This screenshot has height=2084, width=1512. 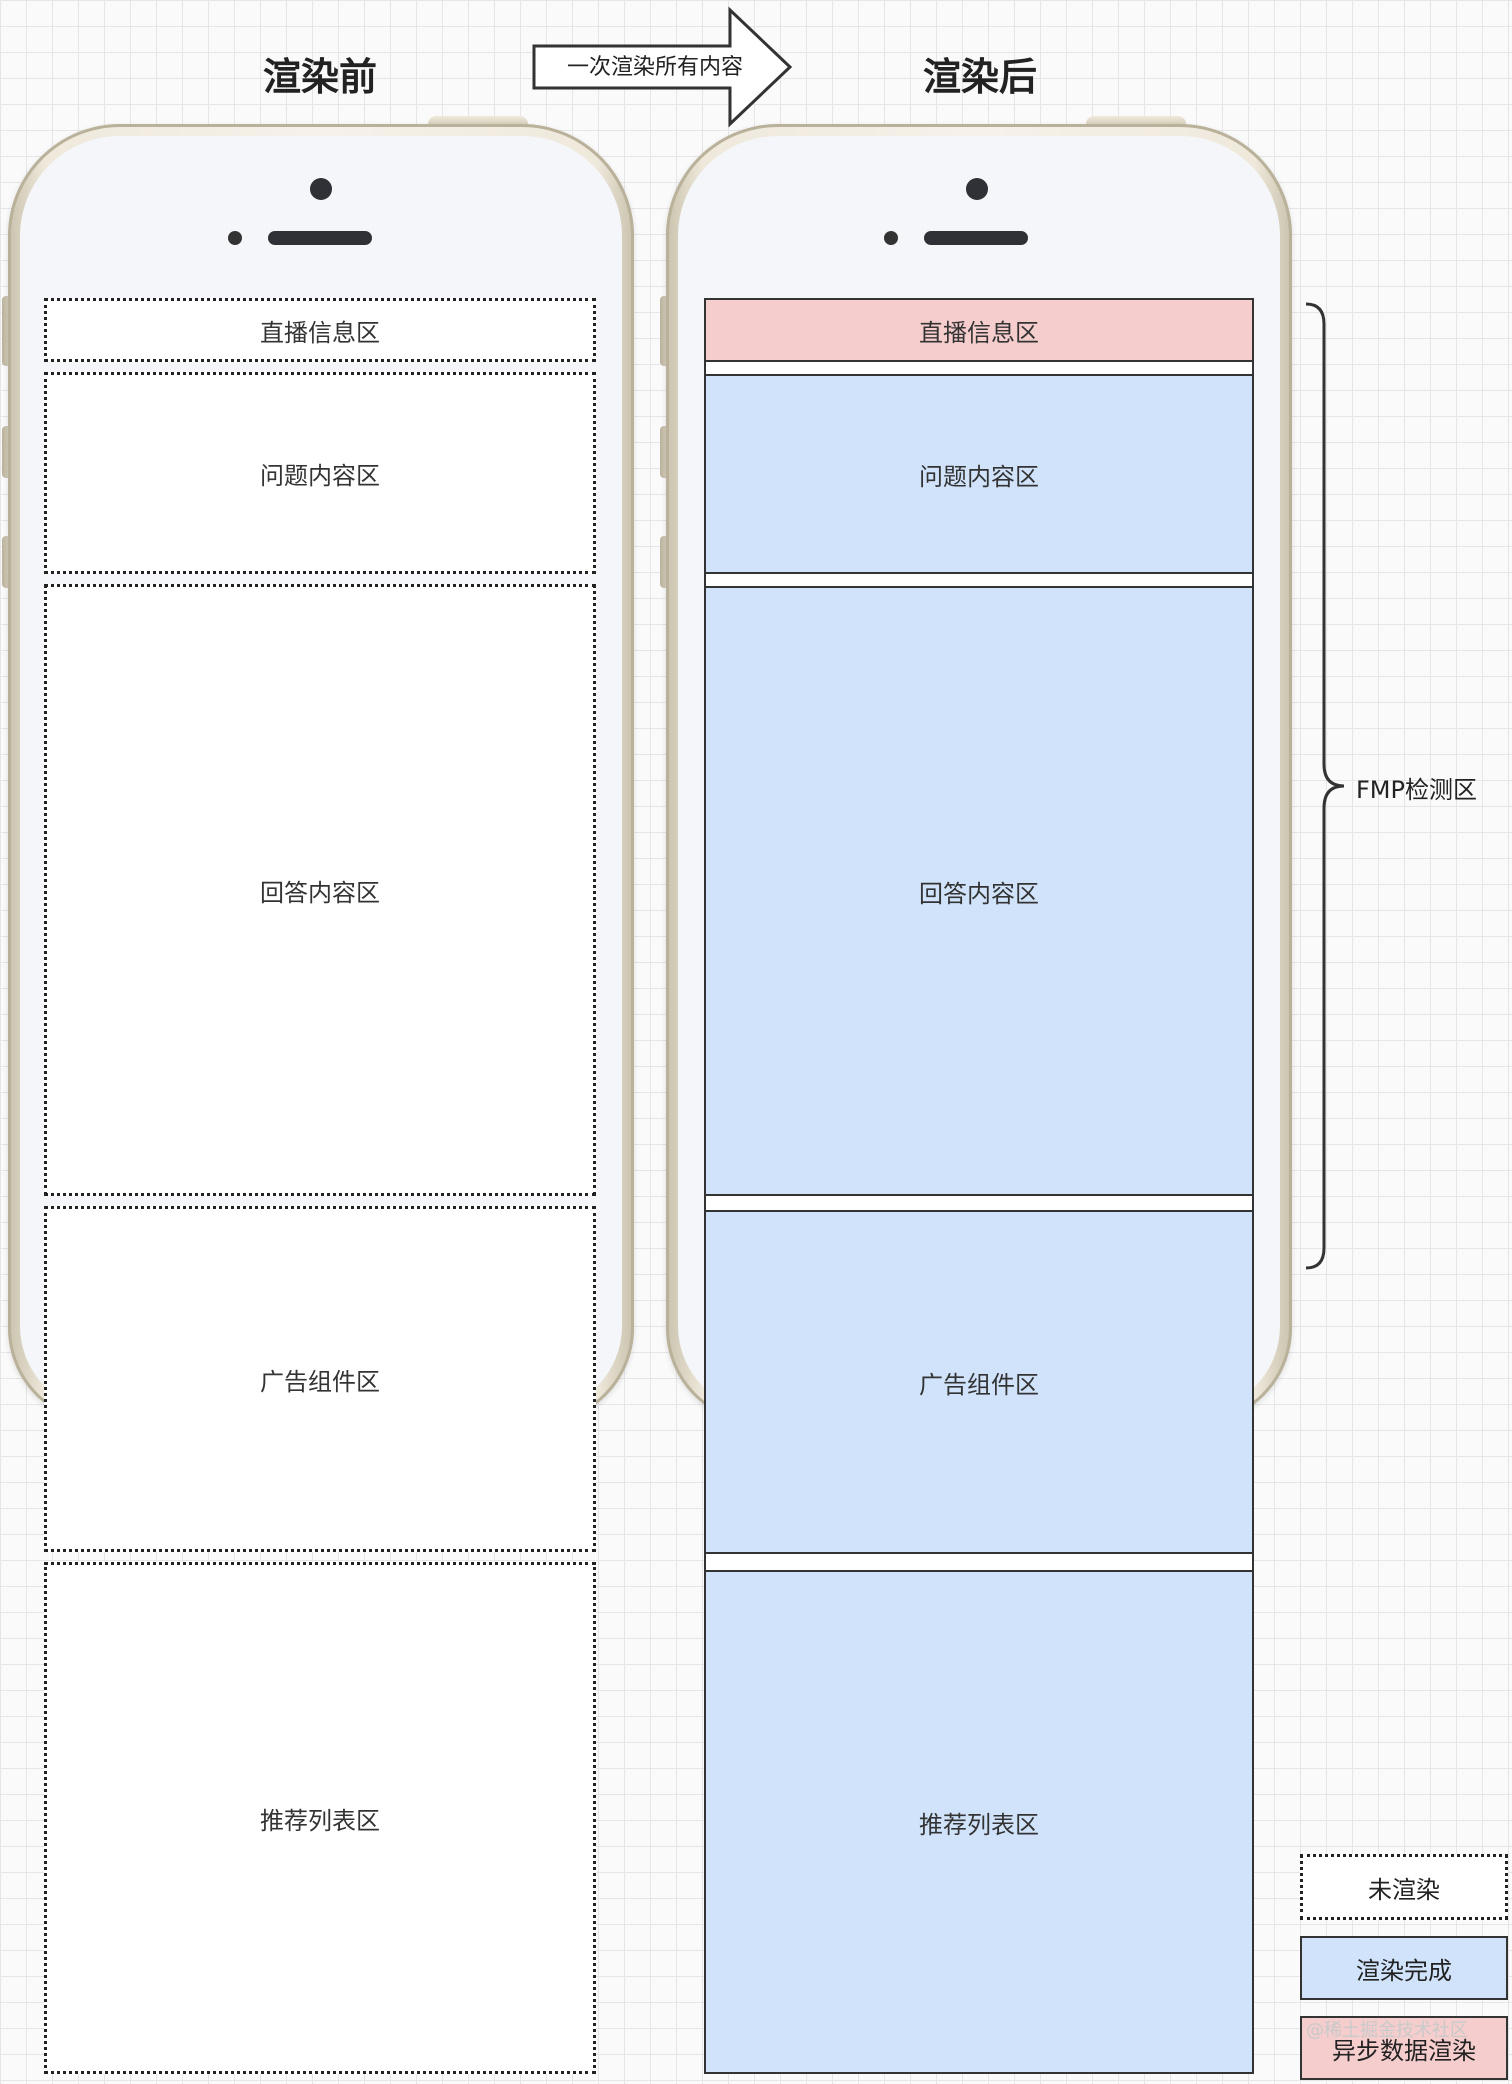 I want to click on legend-not-rendered: 未渲染, so click(x=1404, y=1887).